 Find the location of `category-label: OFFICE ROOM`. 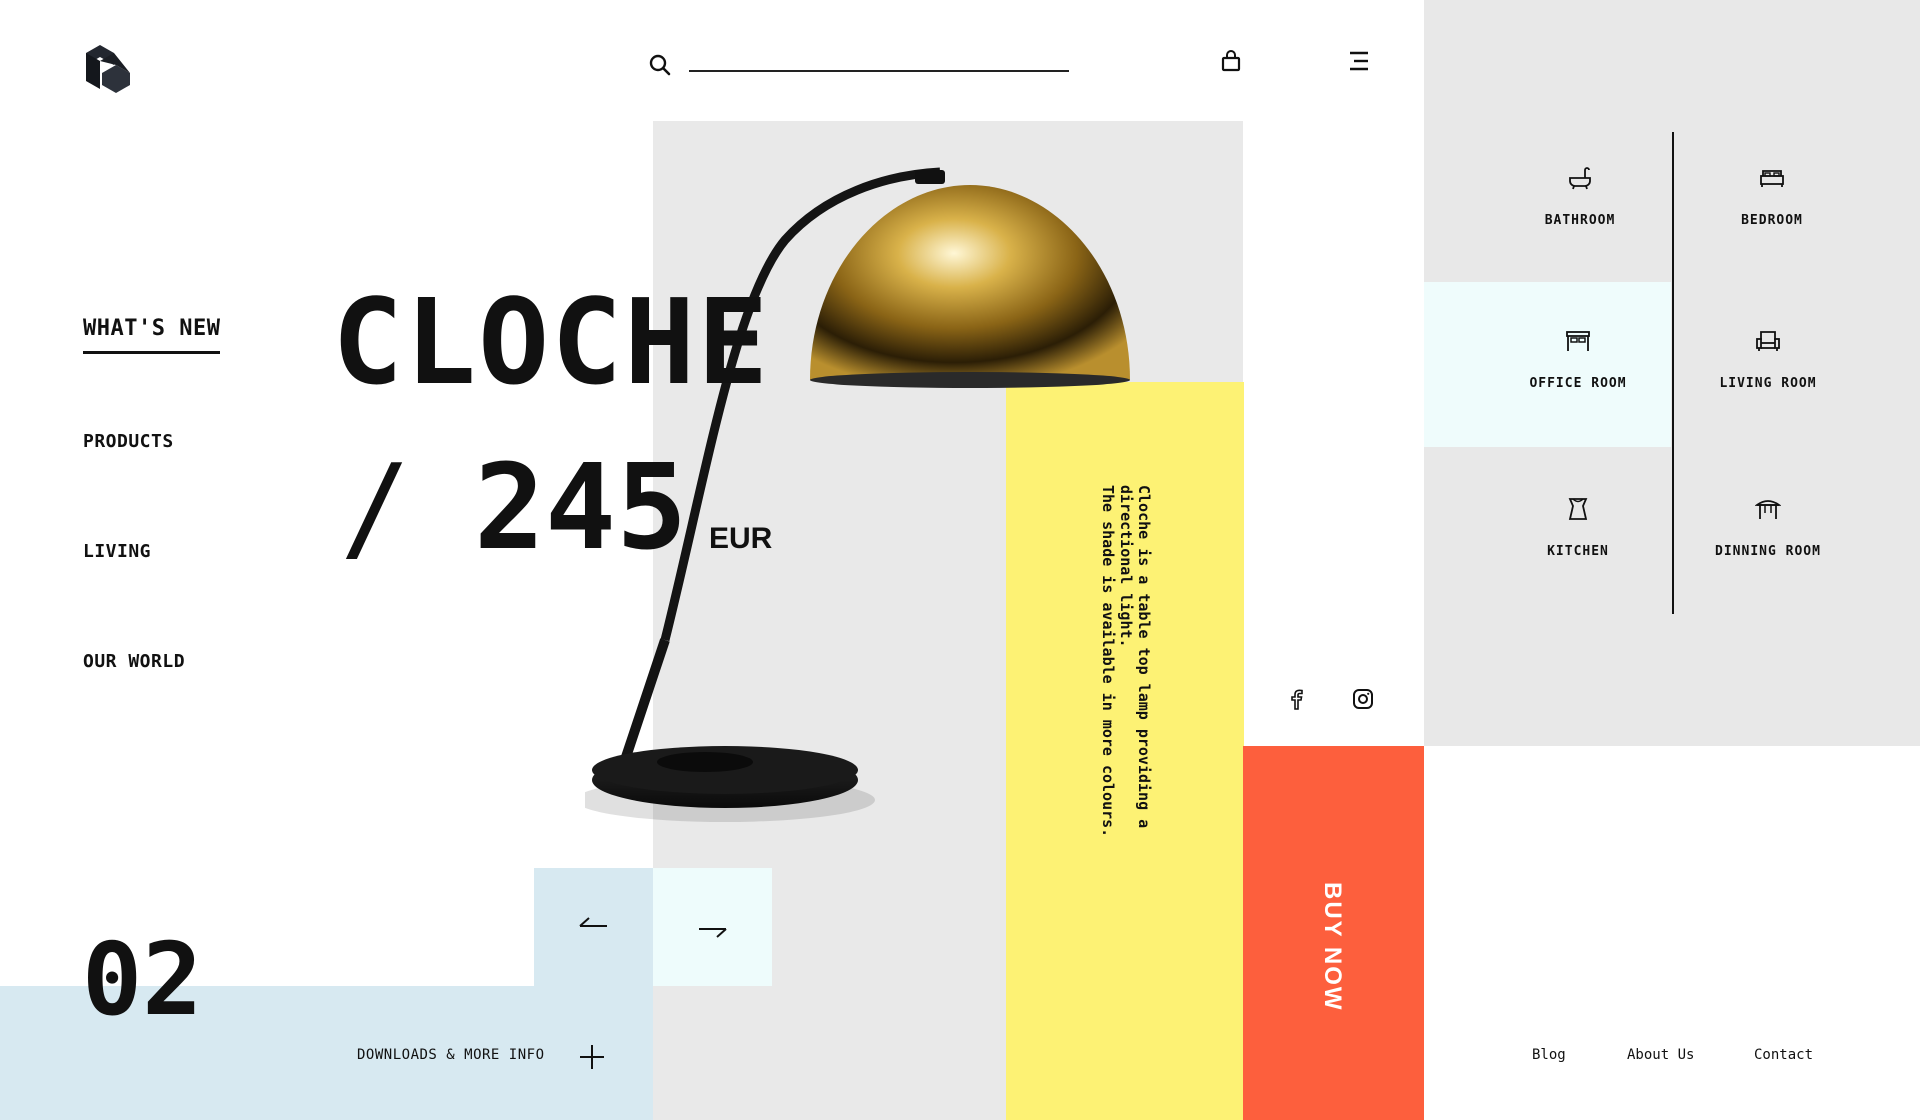

category-label: OFFICE ROOM is located at coordinates (1578, 383).